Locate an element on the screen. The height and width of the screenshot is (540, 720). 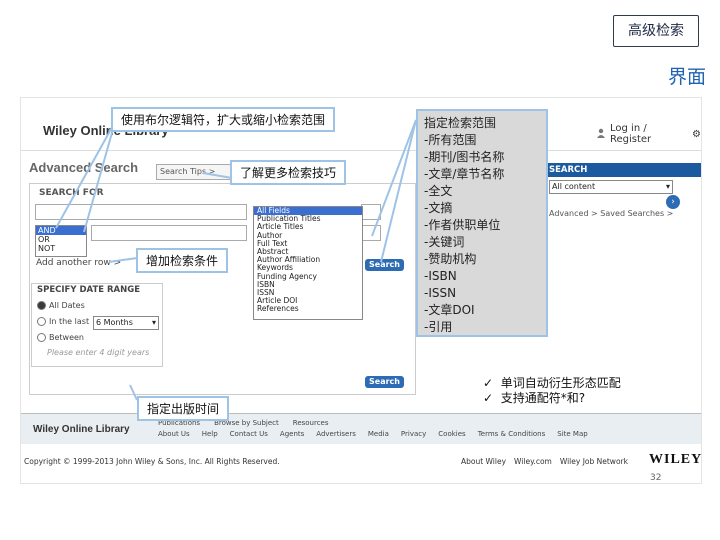
check-text: 单词自动衍生形态匹配 is located at coordinates (560, 383).